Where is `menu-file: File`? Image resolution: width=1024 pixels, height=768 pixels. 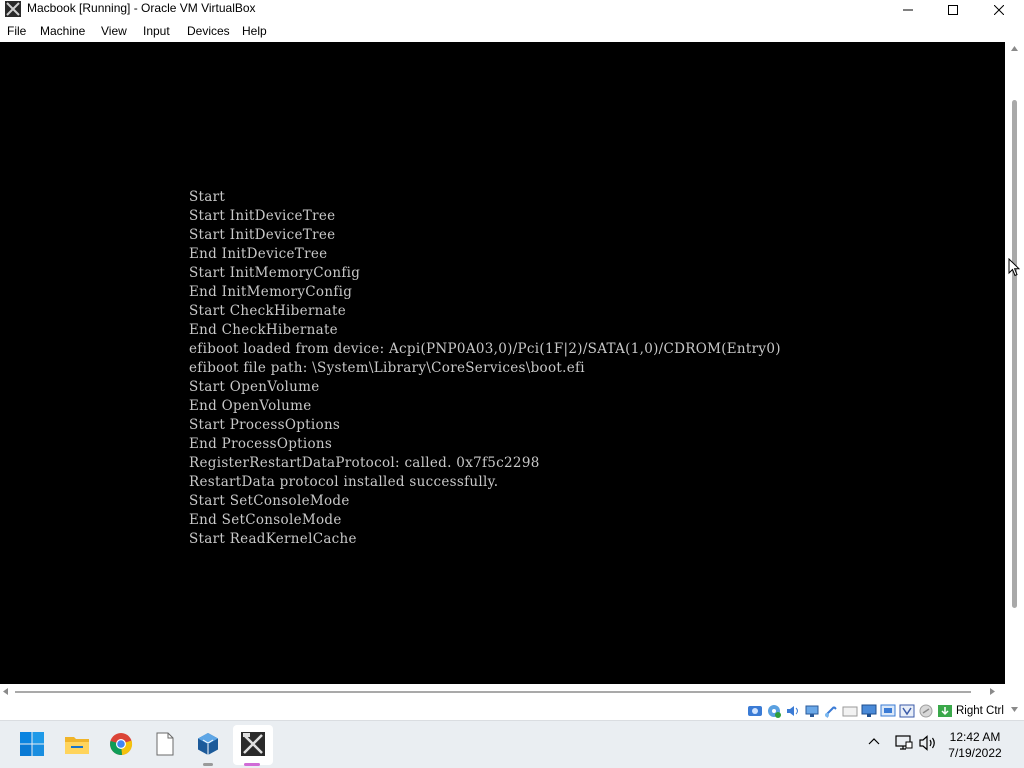 menu-file: File is located at coordinates (16, 31).